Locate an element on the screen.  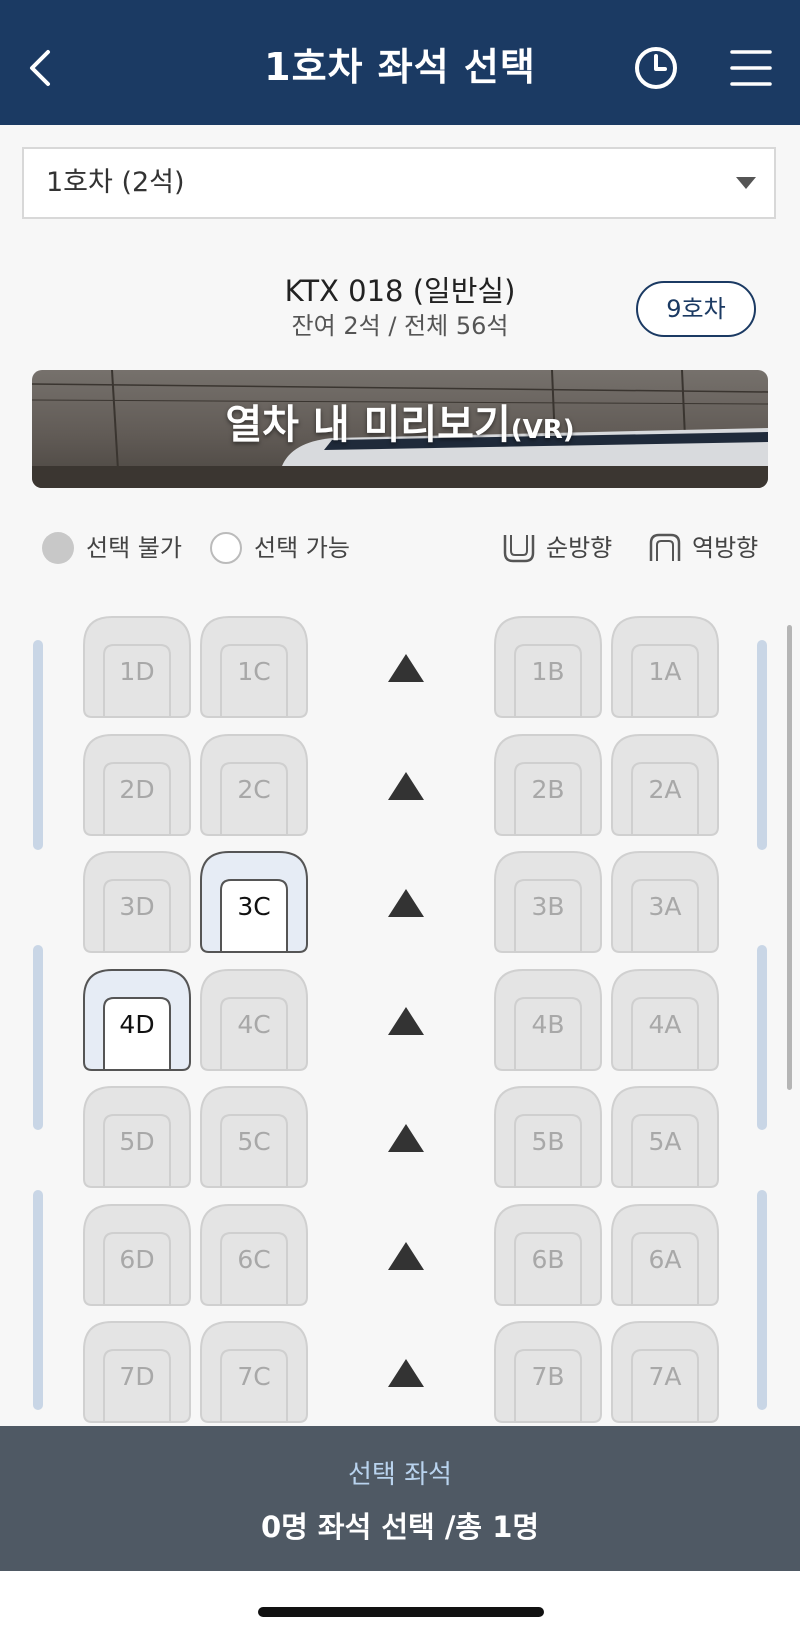
seat-5D: 5D is located at coordinates (137, 1137).